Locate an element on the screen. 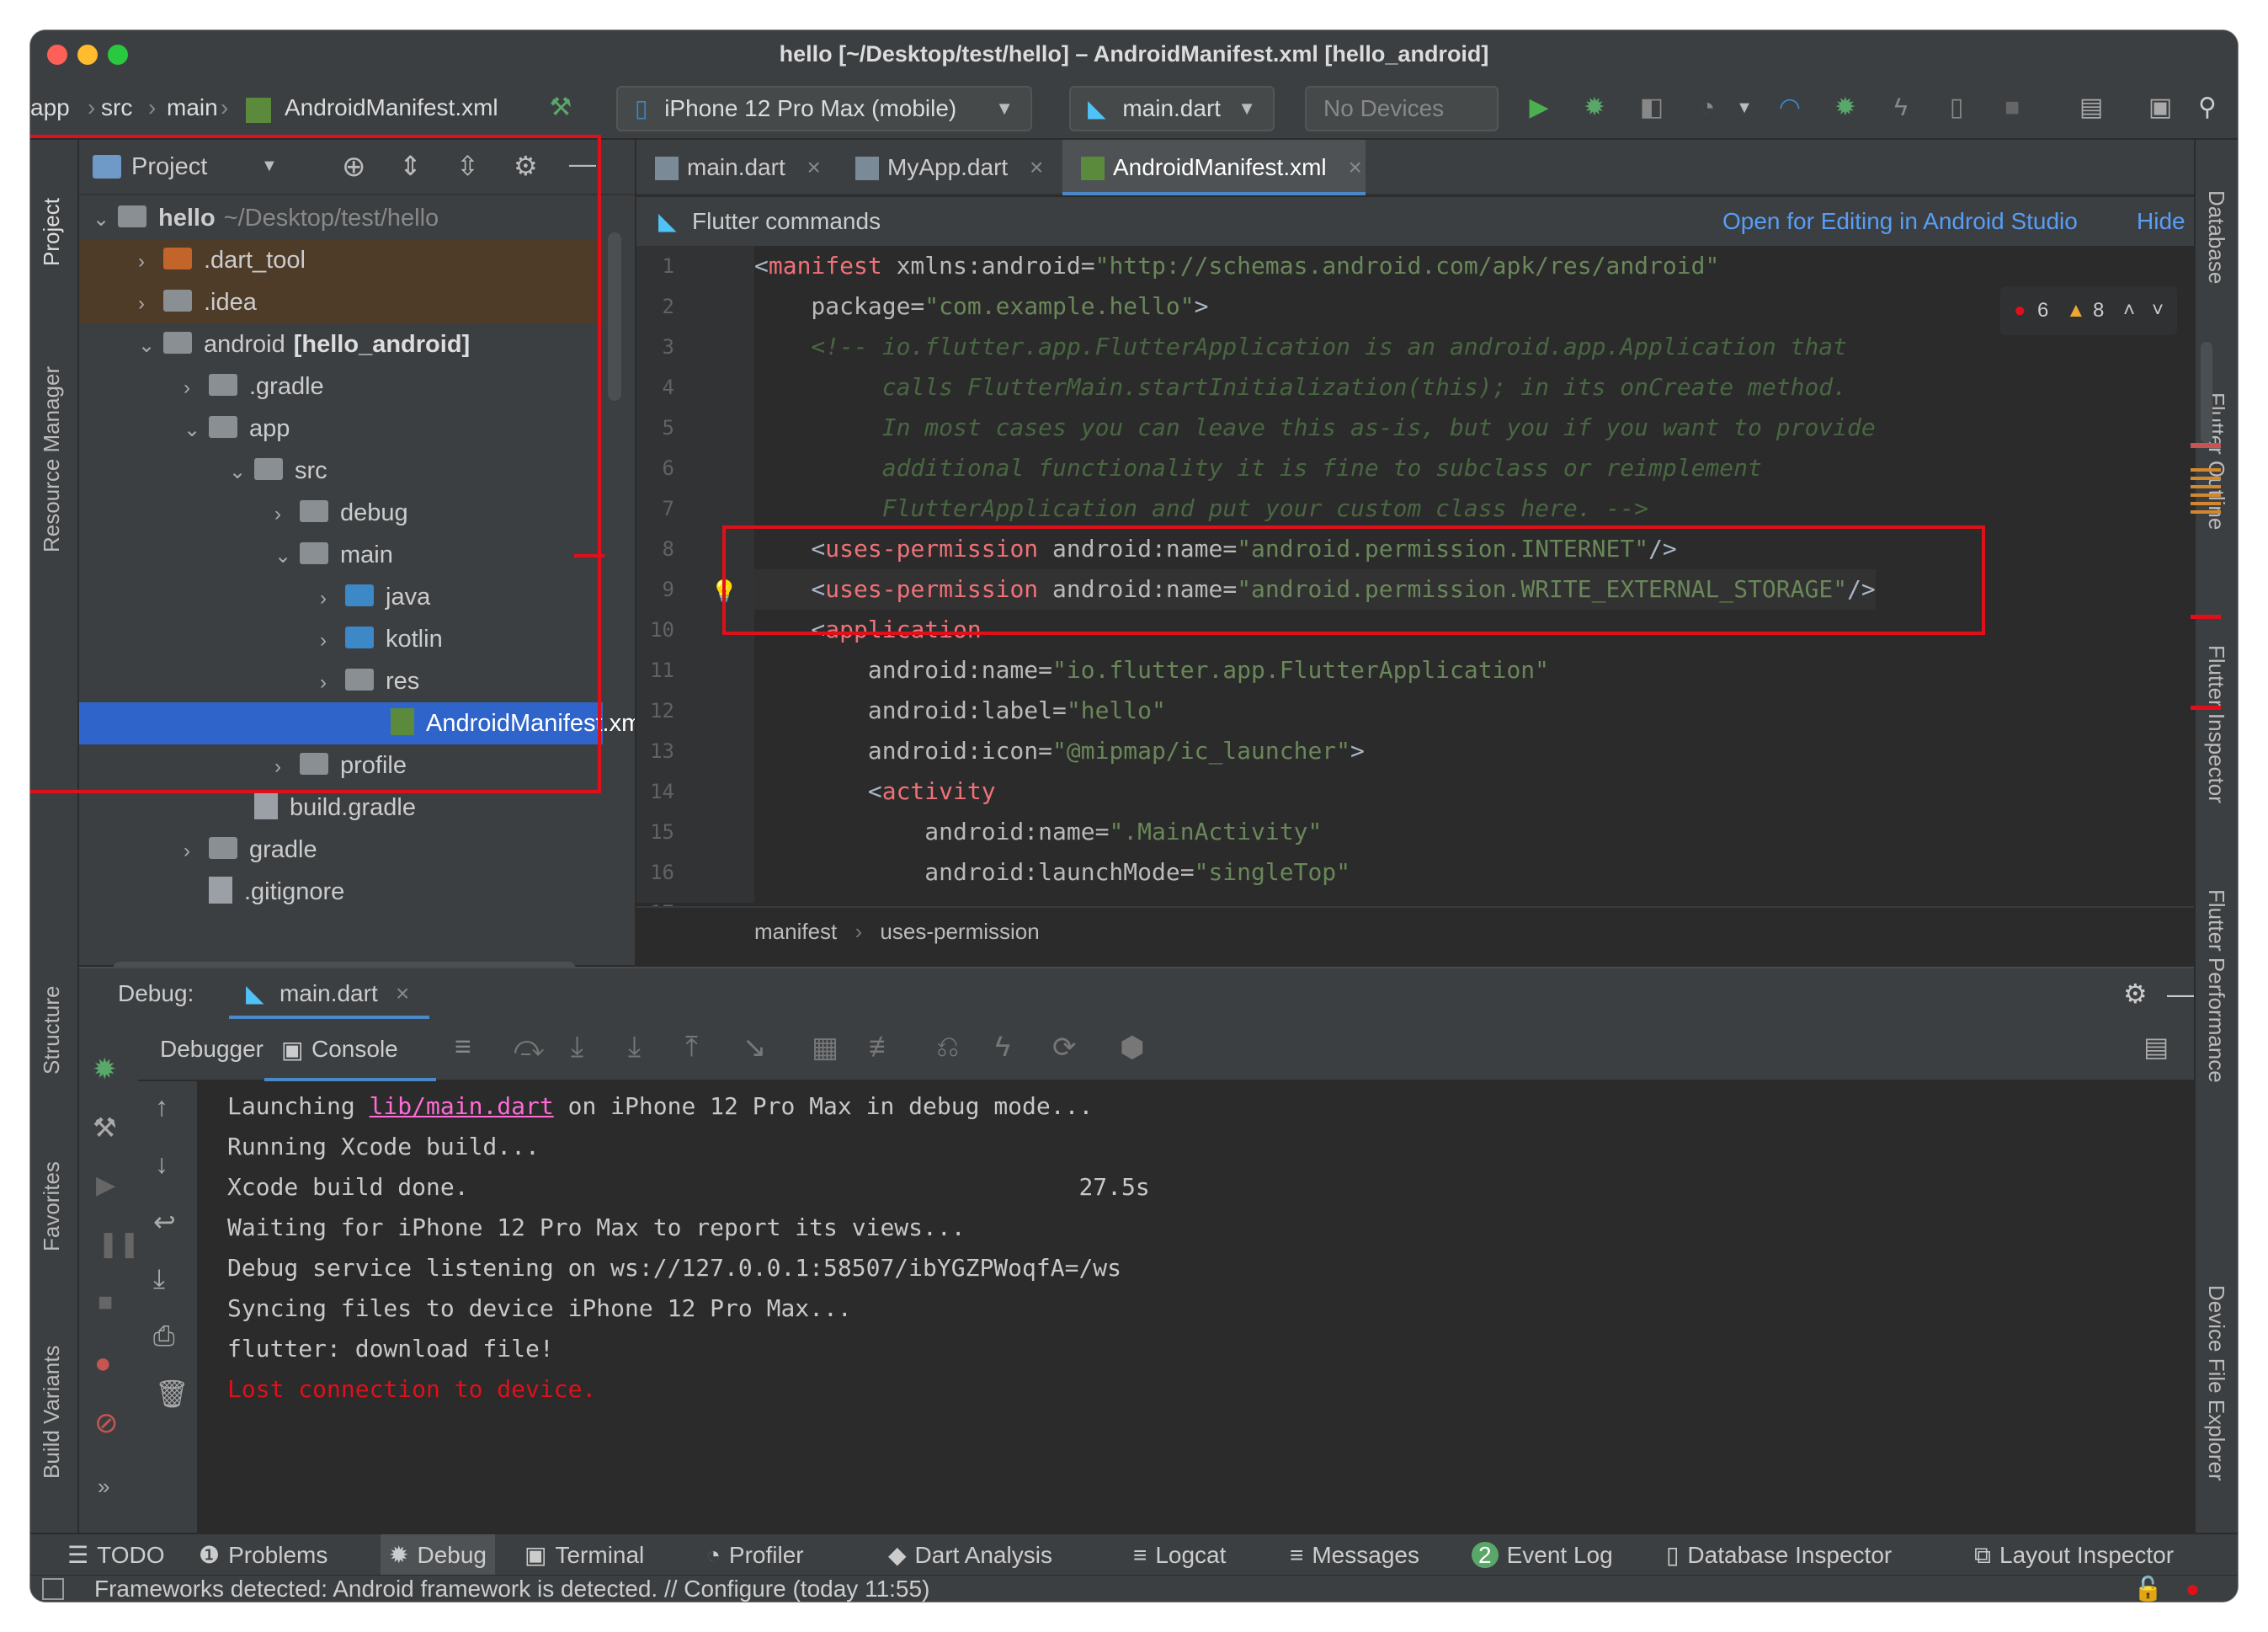 The width and height of the screenshot is (2268, 1632). step-into-icon: ⤓ is located at coordinates (634, 1047).